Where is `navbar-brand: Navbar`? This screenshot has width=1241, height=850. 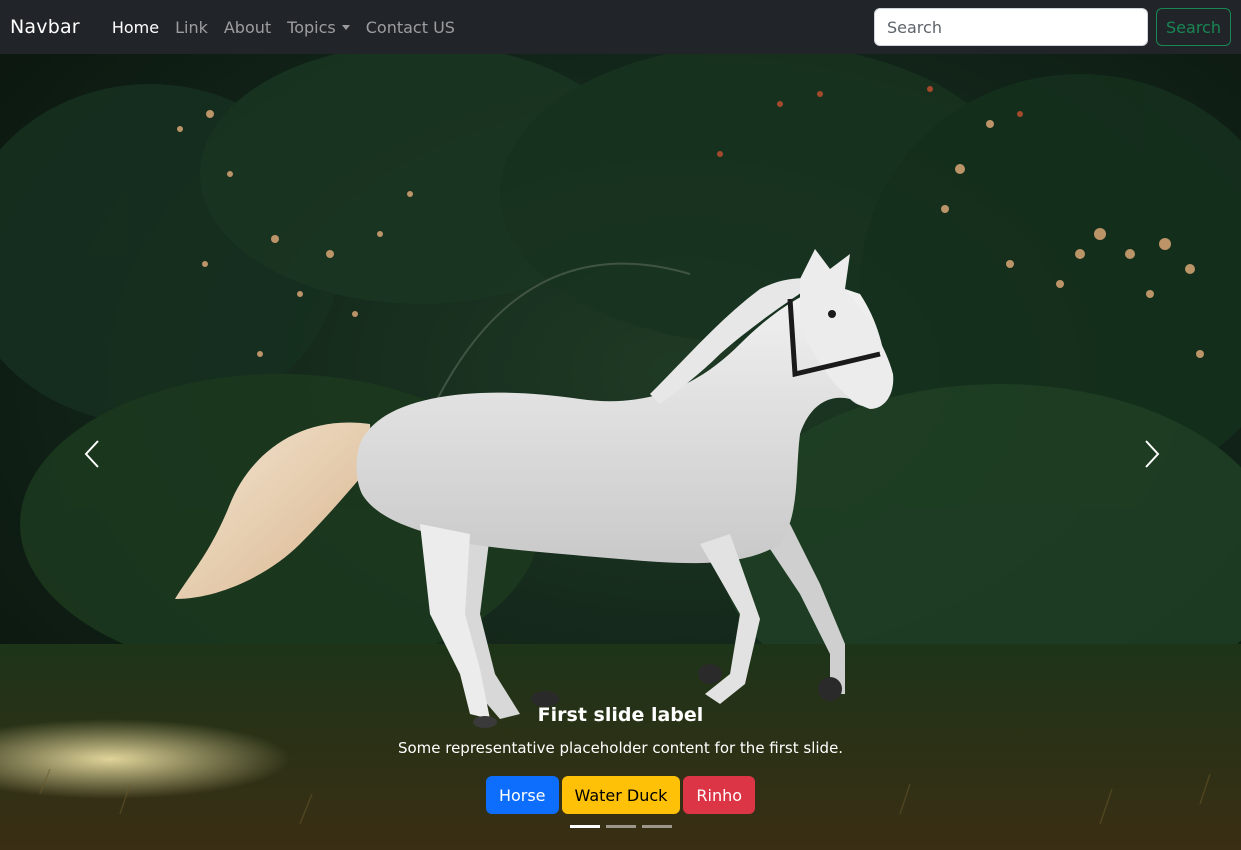
navbar-brand: Navbar is located at coordinates (45, 27).